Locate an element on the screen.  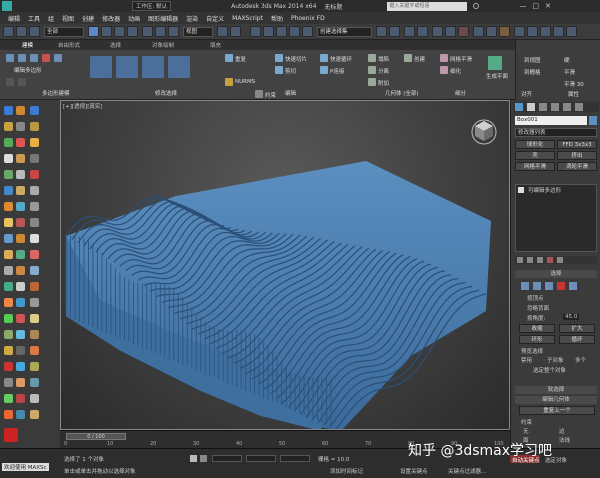
menu-help: 帮助 is located at coordinates (277, 18).